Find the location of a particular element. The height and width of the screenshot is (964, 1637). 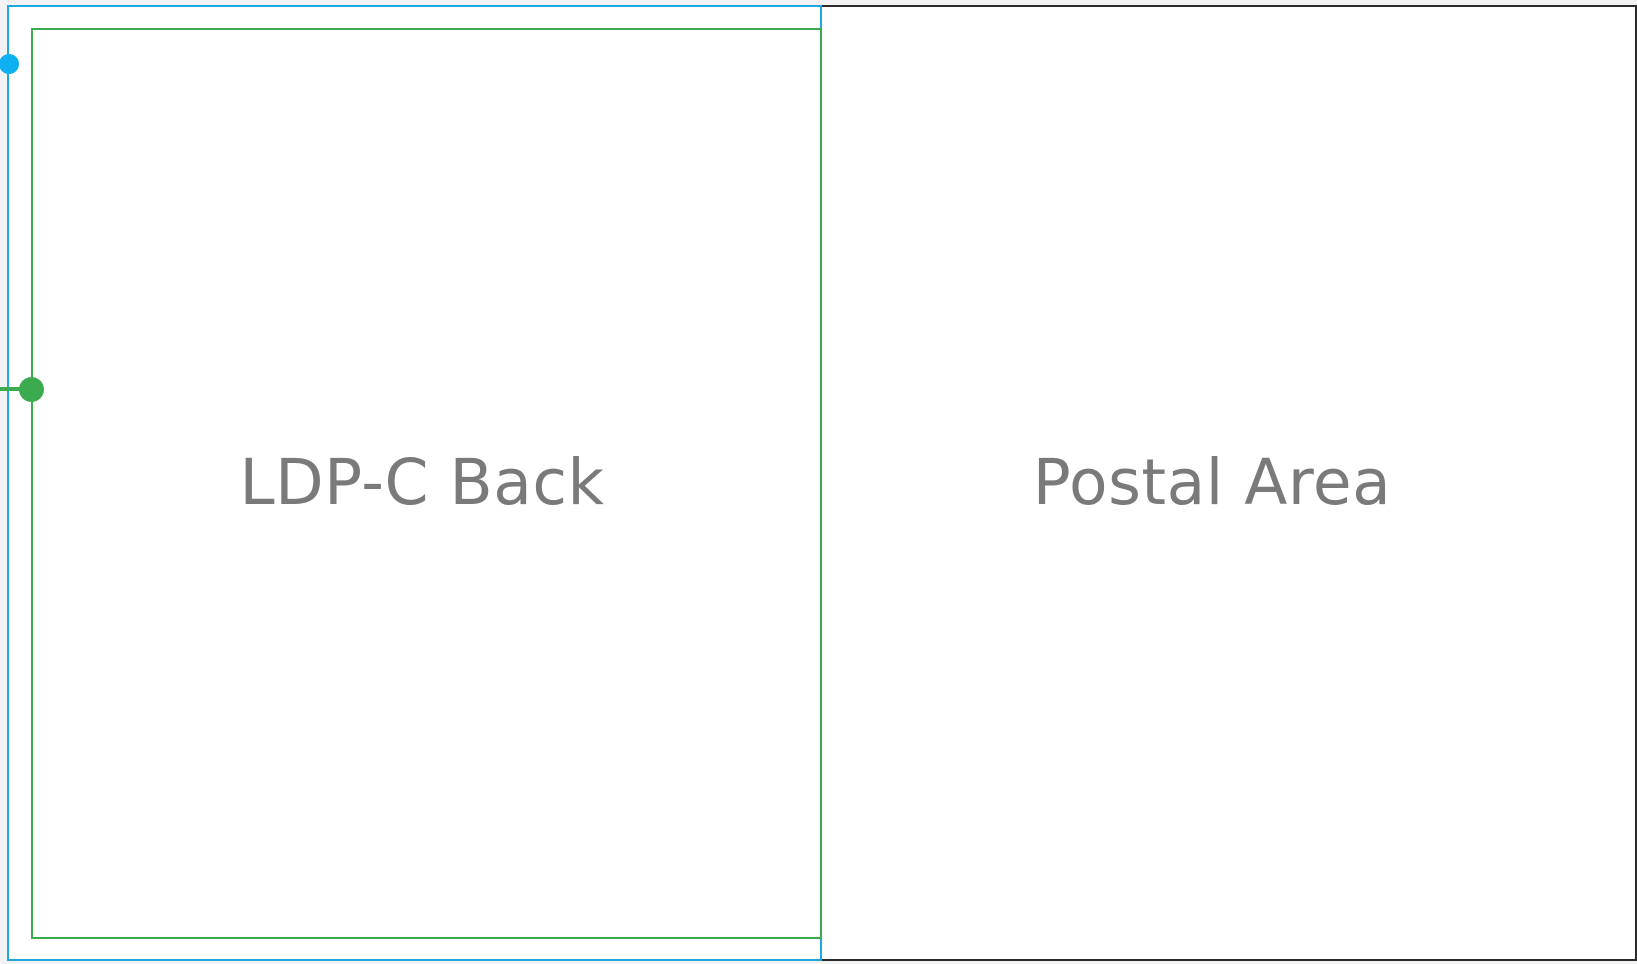

green-resize-handle is located at coordinates (31, 389).